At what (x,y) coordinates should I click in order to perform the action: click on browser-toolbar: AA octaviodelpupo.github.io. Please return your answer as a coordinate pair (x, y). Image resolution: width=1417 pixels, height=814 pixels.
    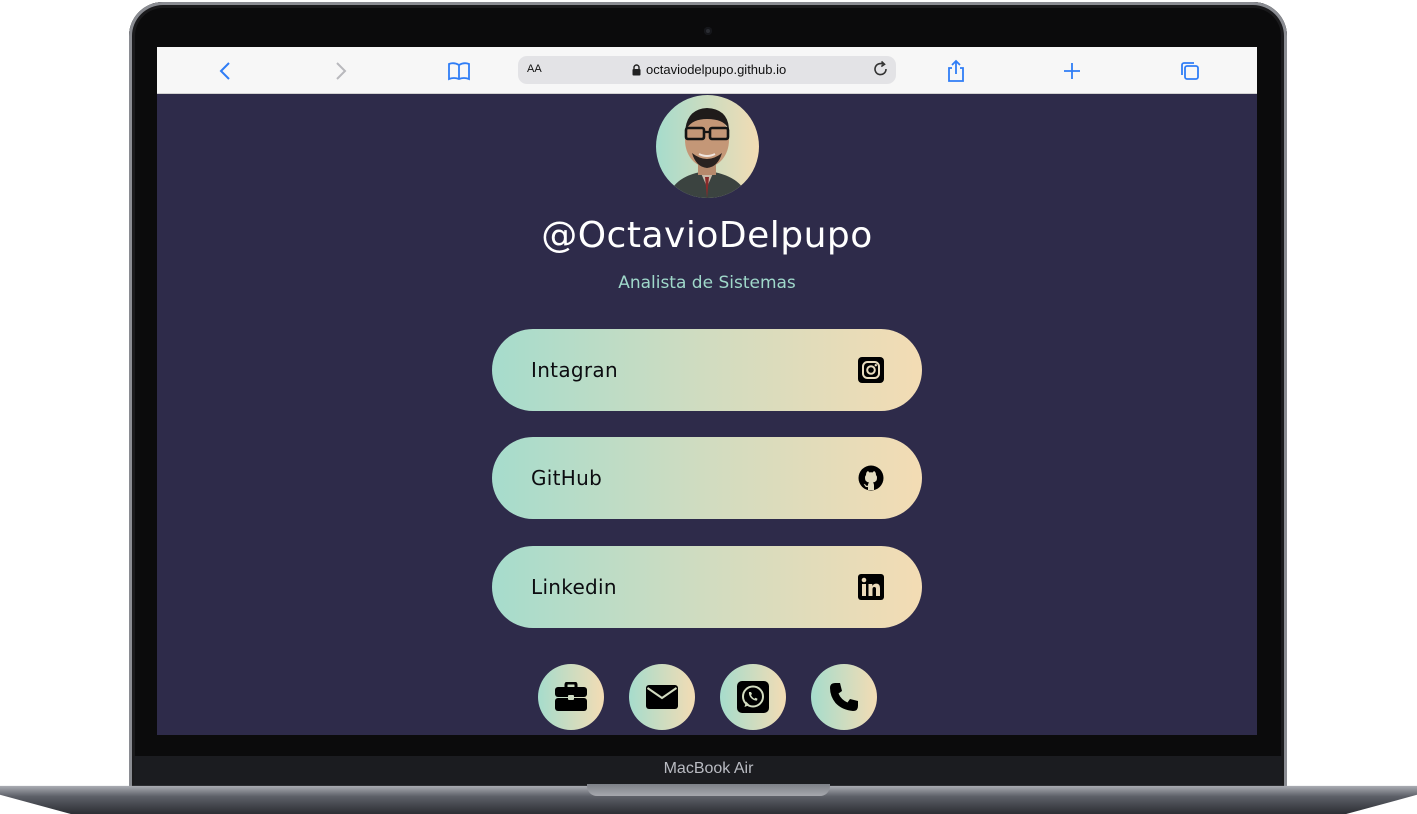
    Looking at the image, I should click on (707, 70).